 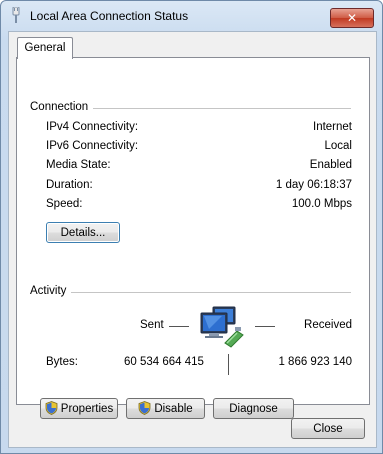 What do you see at coordinates (179, 326) in the screenshot?
I see `sent-connector` at bounding box center [179, 326].